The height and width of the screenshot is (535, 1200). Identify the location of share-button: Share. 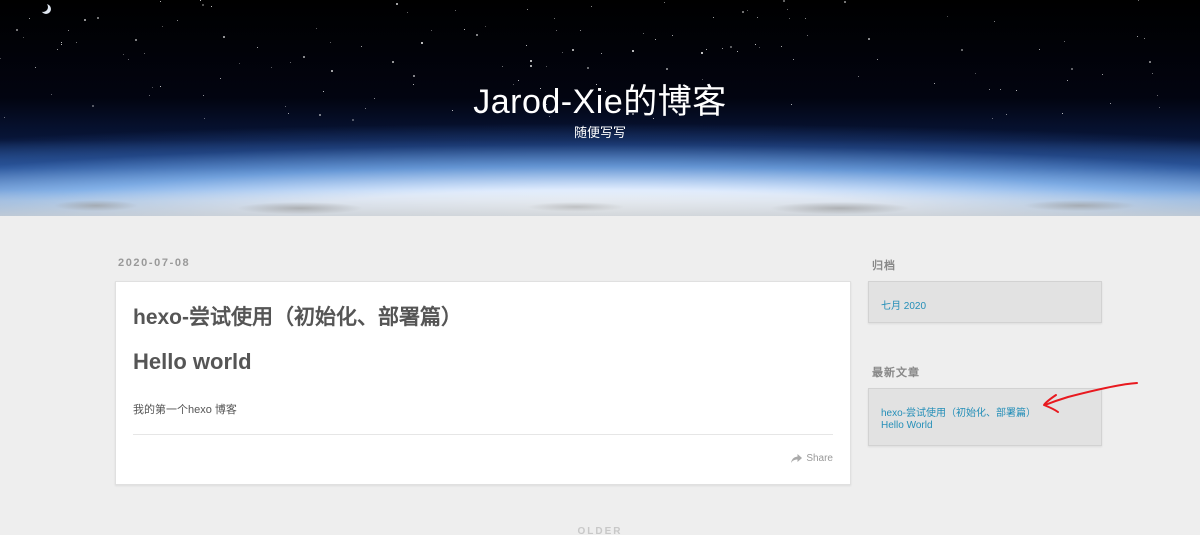
(812, 458).